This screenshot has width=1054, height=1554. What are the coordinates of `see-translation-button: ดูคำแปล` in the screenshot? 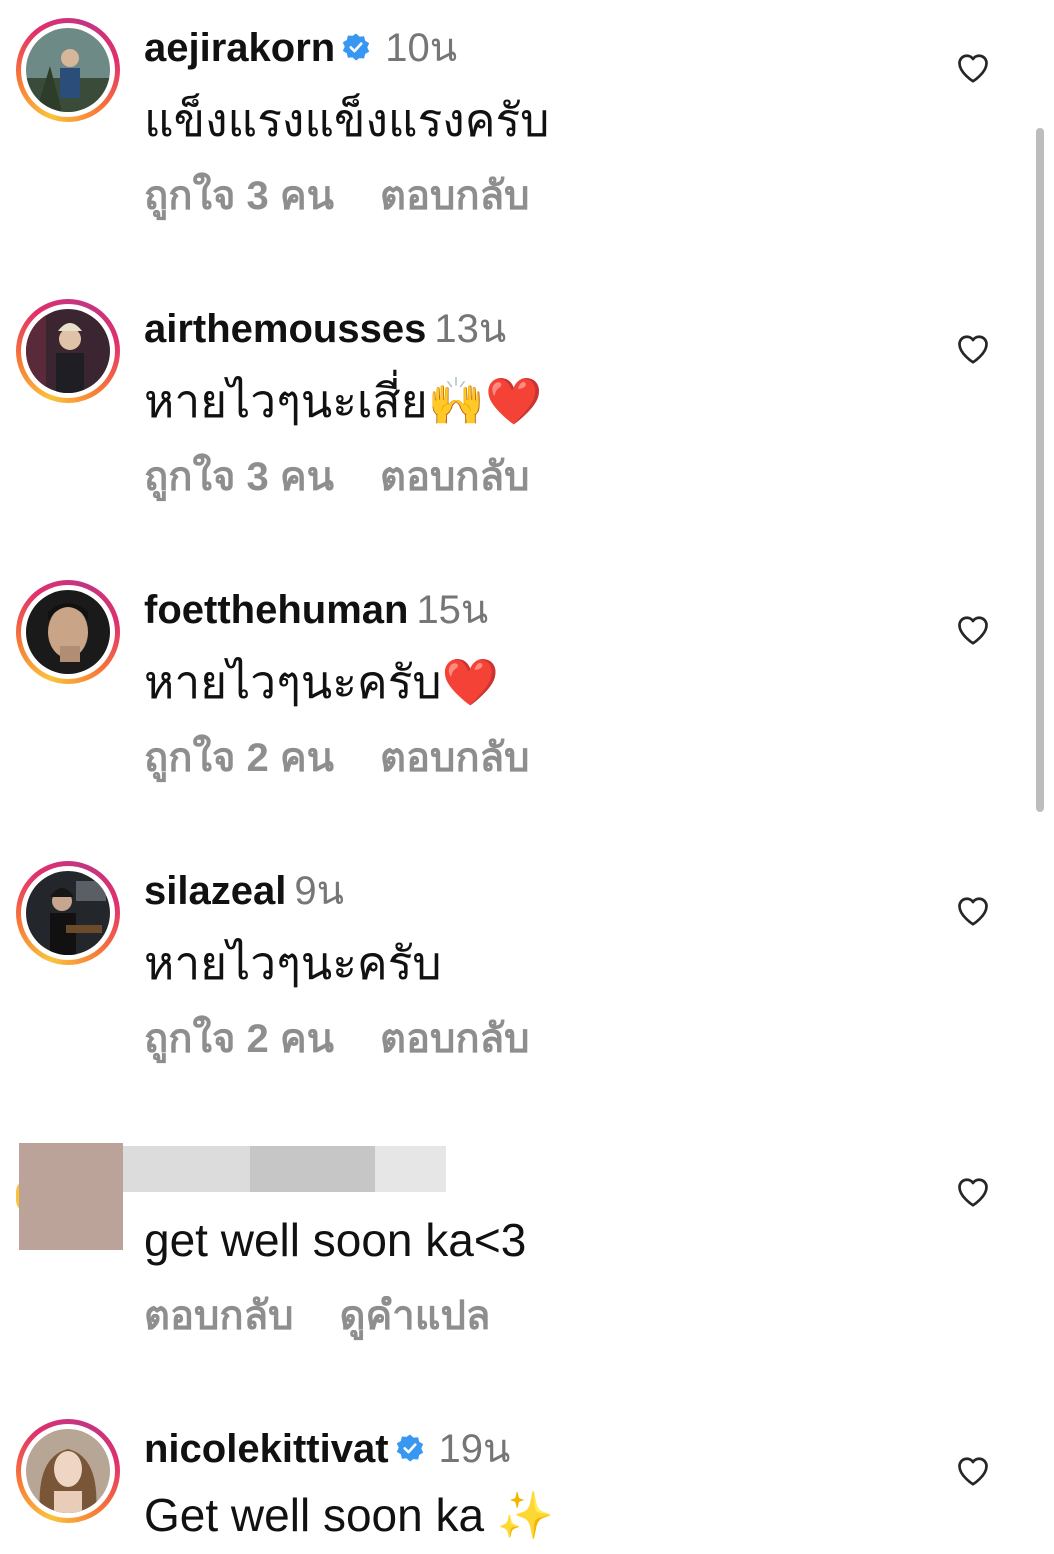 It's located at (415, 1316).